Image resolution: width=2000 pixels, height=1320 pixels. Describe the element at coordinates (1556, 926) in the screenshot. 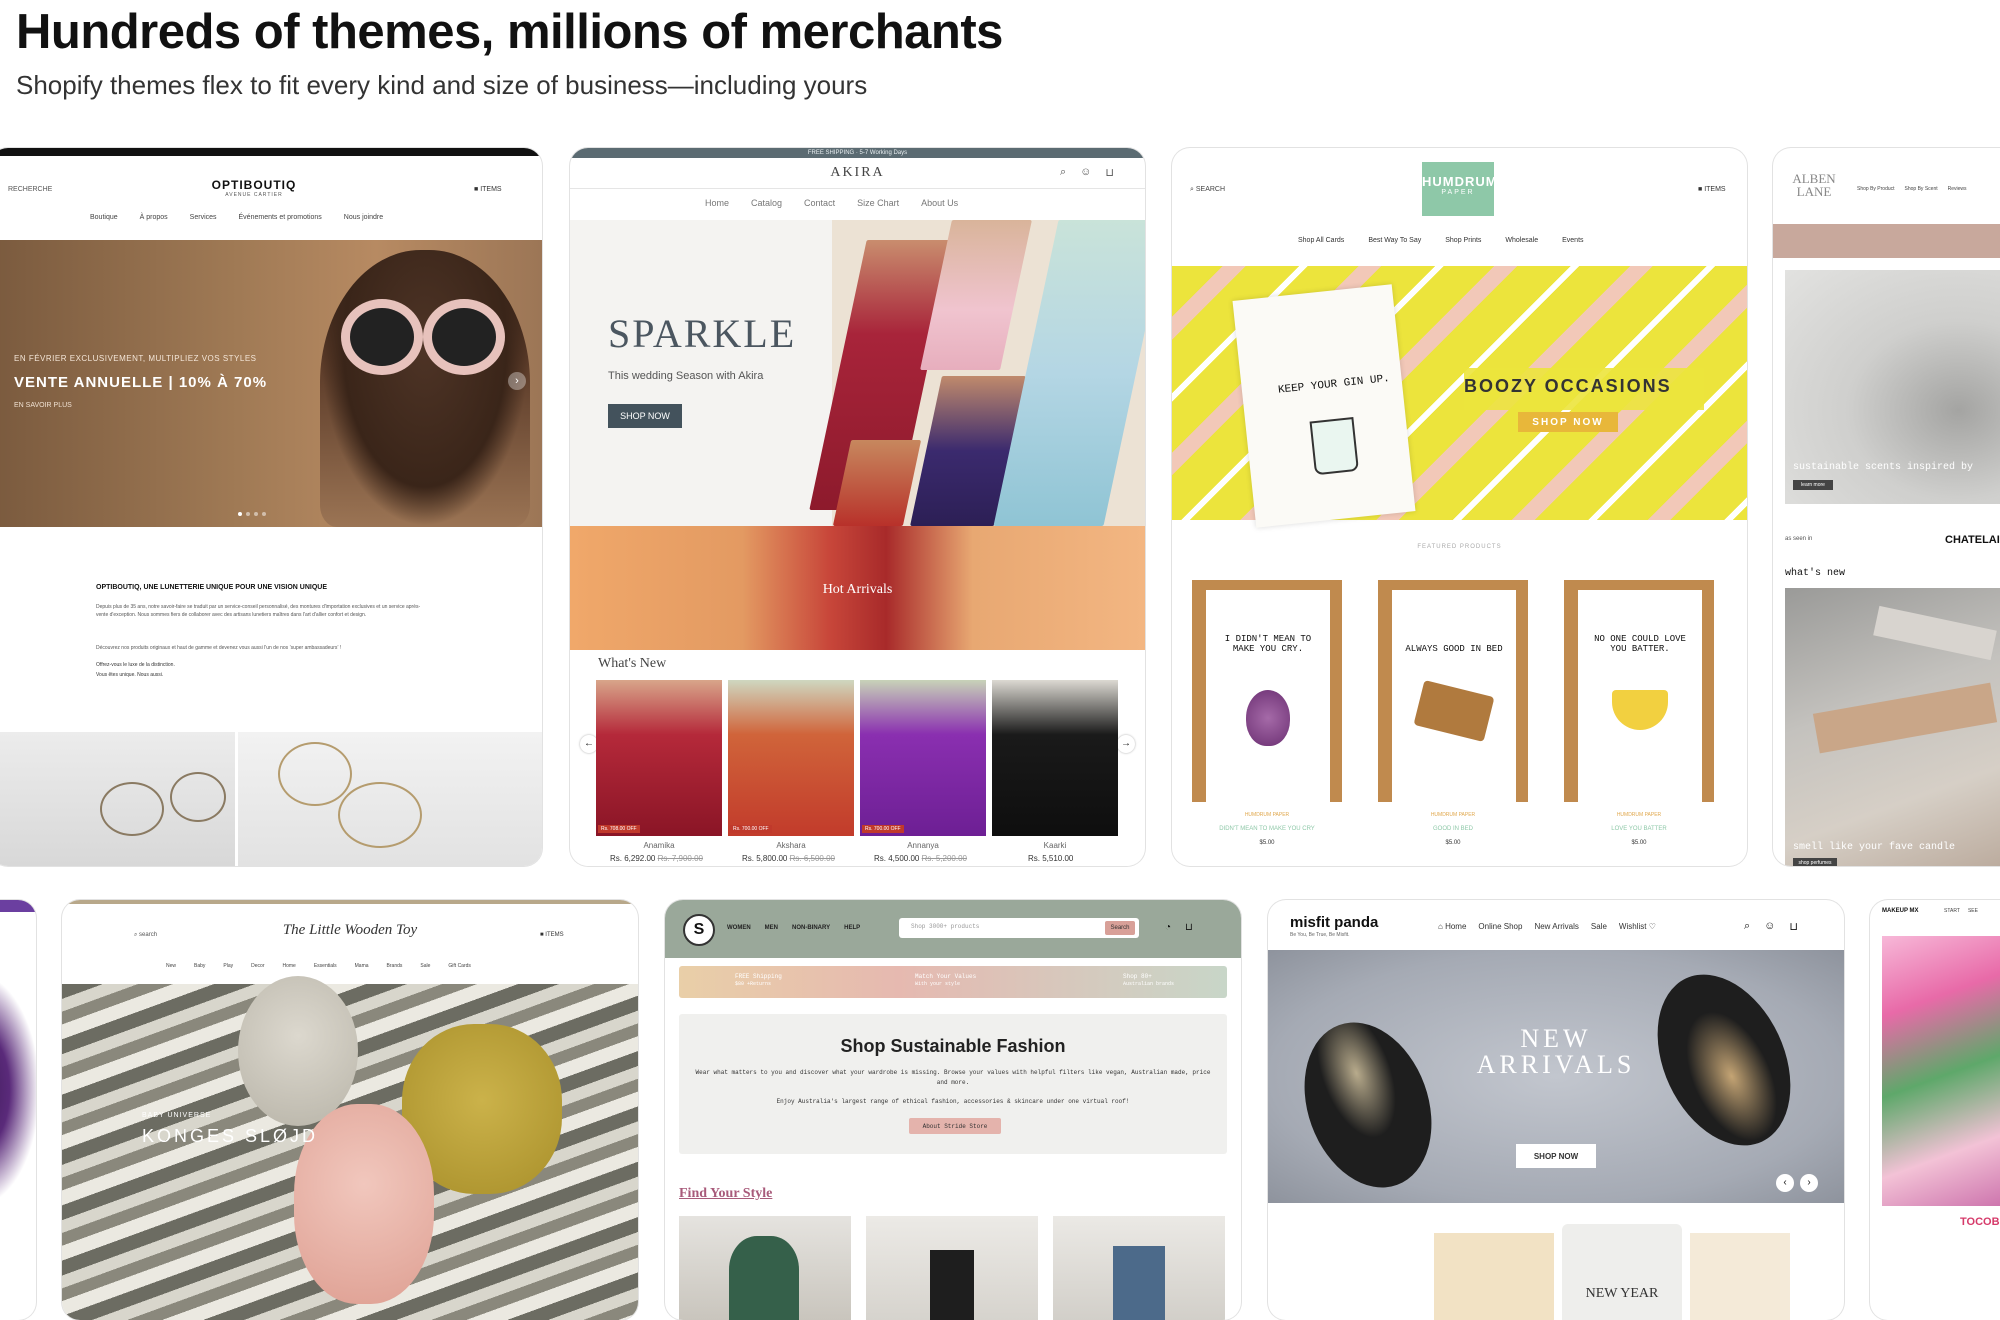

I see `nav-new-arrivals: New Arrivals` at that location.